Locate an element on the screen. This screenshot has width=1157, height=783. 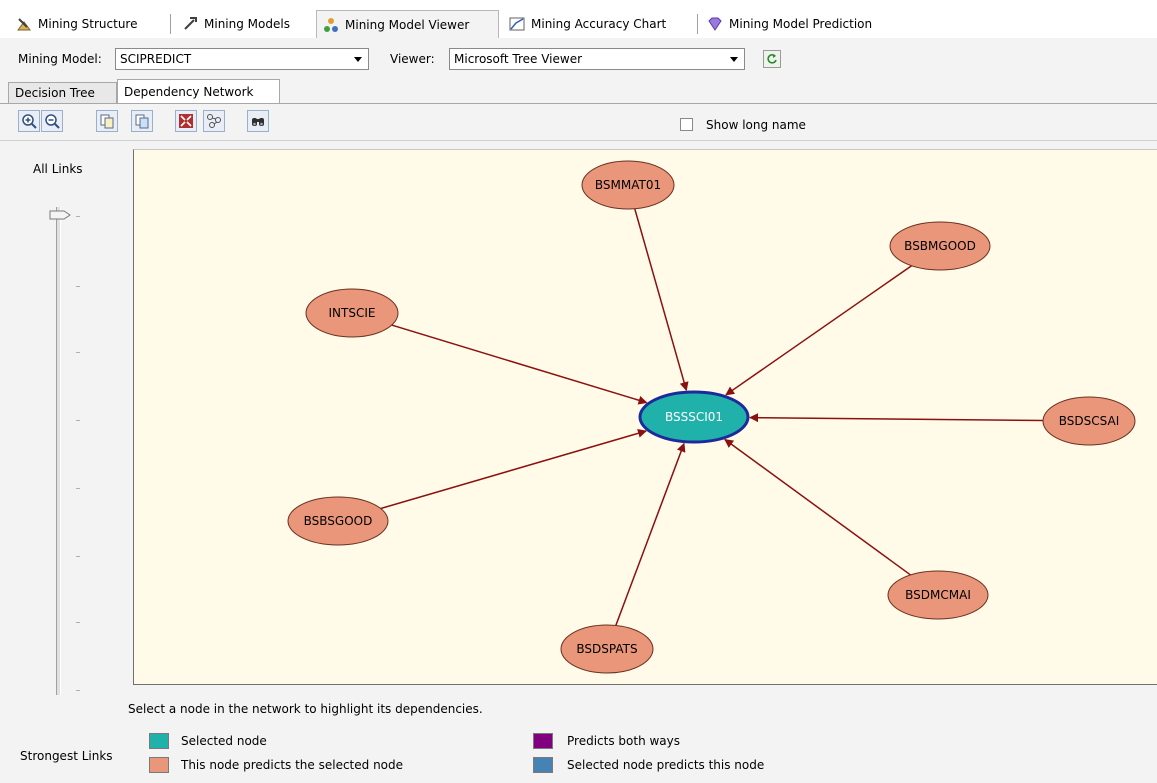
edge-bsdspats-to-bsssci01 is located at coordinates (650, 534).